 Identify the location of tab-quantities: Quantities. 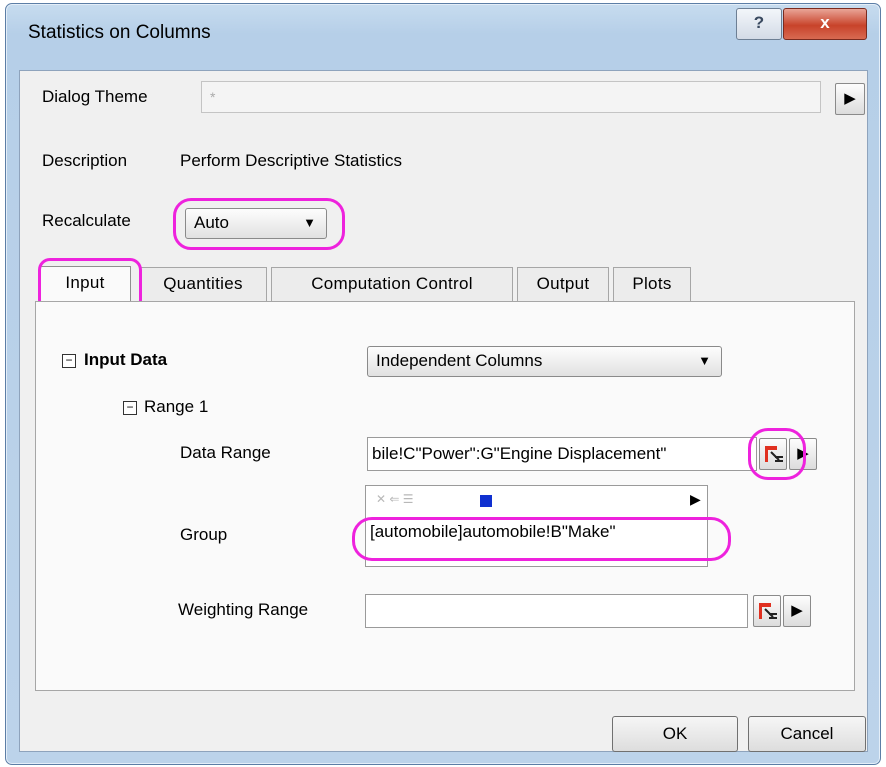
(203, 284).